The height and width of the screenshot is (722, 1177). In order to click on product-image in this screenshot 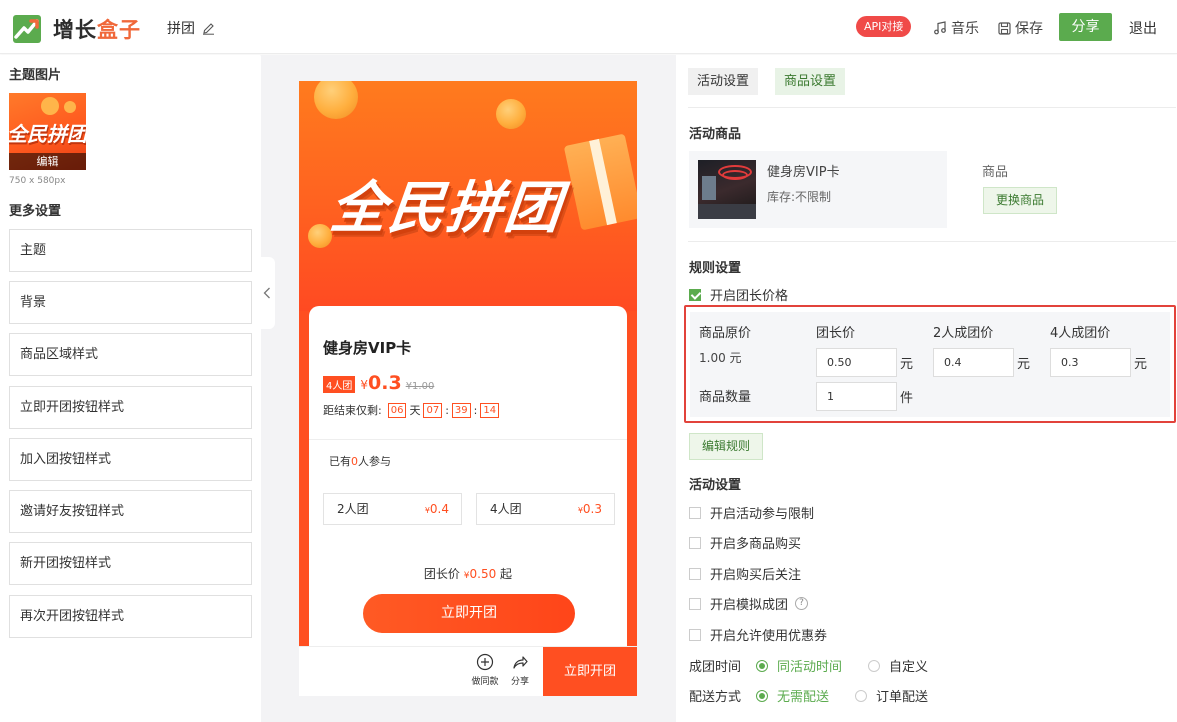, I will do `click(727, 189)`.